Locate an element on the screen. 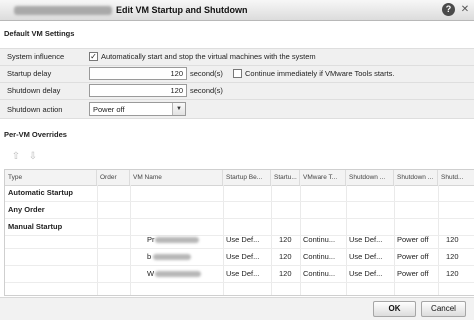  startup-delay-input: 120 is located at coordinates (138, 73).